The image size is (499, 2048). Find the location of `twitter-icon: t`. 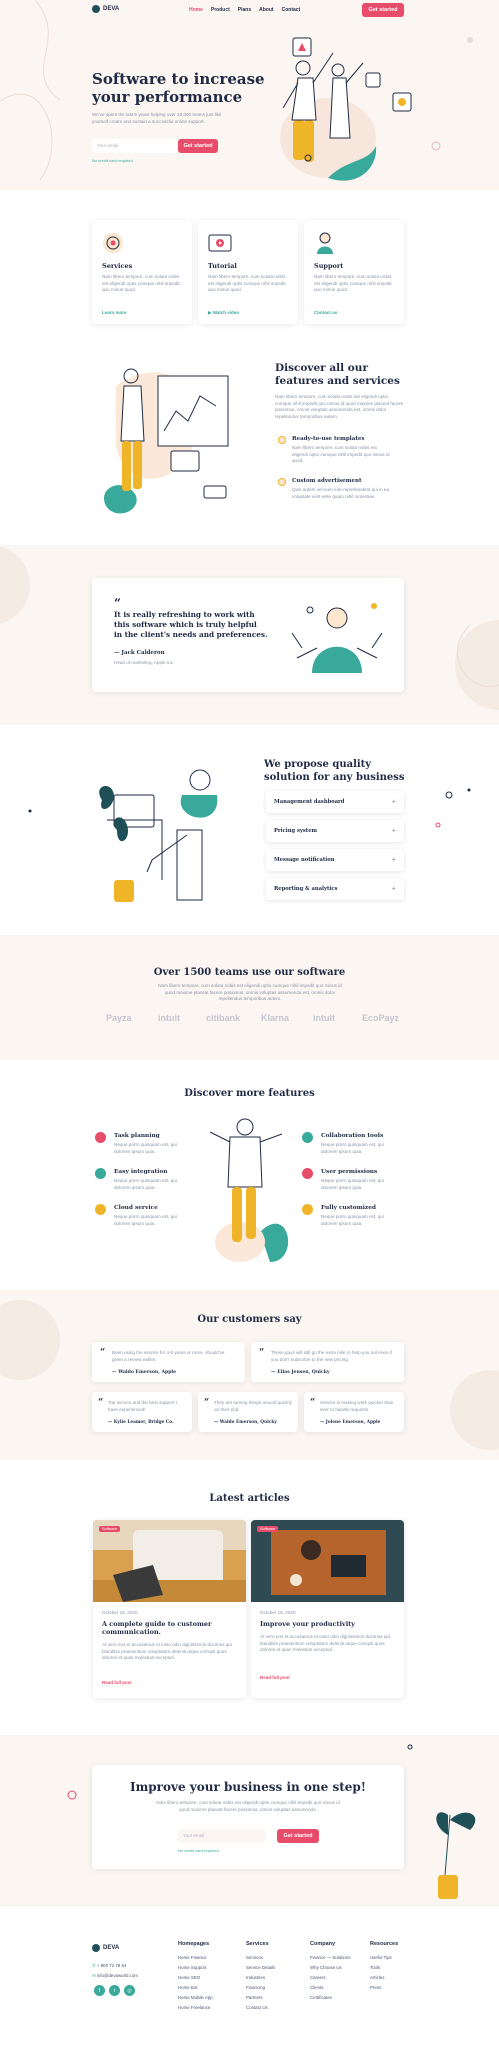

twitter-icon: t is located at coordinates (114, 1990).